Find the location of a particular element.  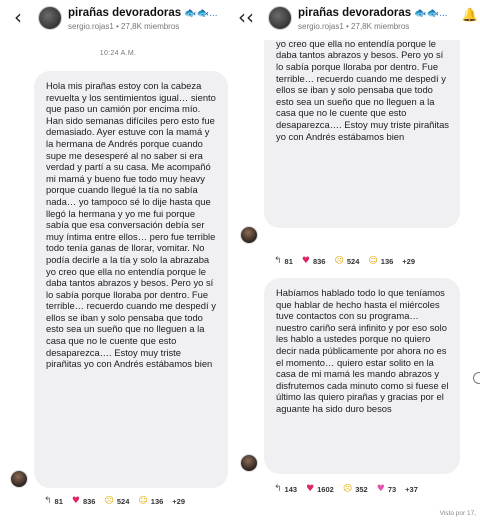

sad-reaction: ☹ 352 is located at coordinates (355, 489).